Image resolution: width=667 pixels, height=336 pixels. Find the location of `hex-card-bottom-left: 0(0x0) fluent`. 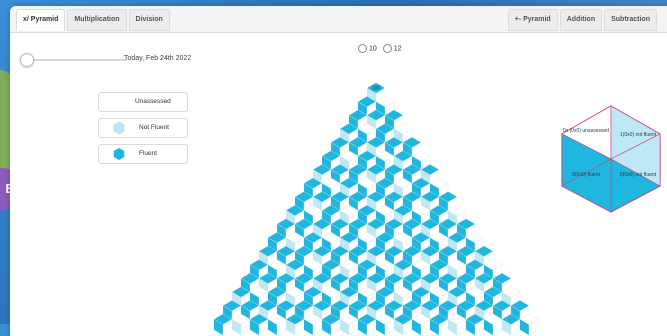

hex-card-bottom-left: 0(0x0) fluent is located at coordinates (586, 175).